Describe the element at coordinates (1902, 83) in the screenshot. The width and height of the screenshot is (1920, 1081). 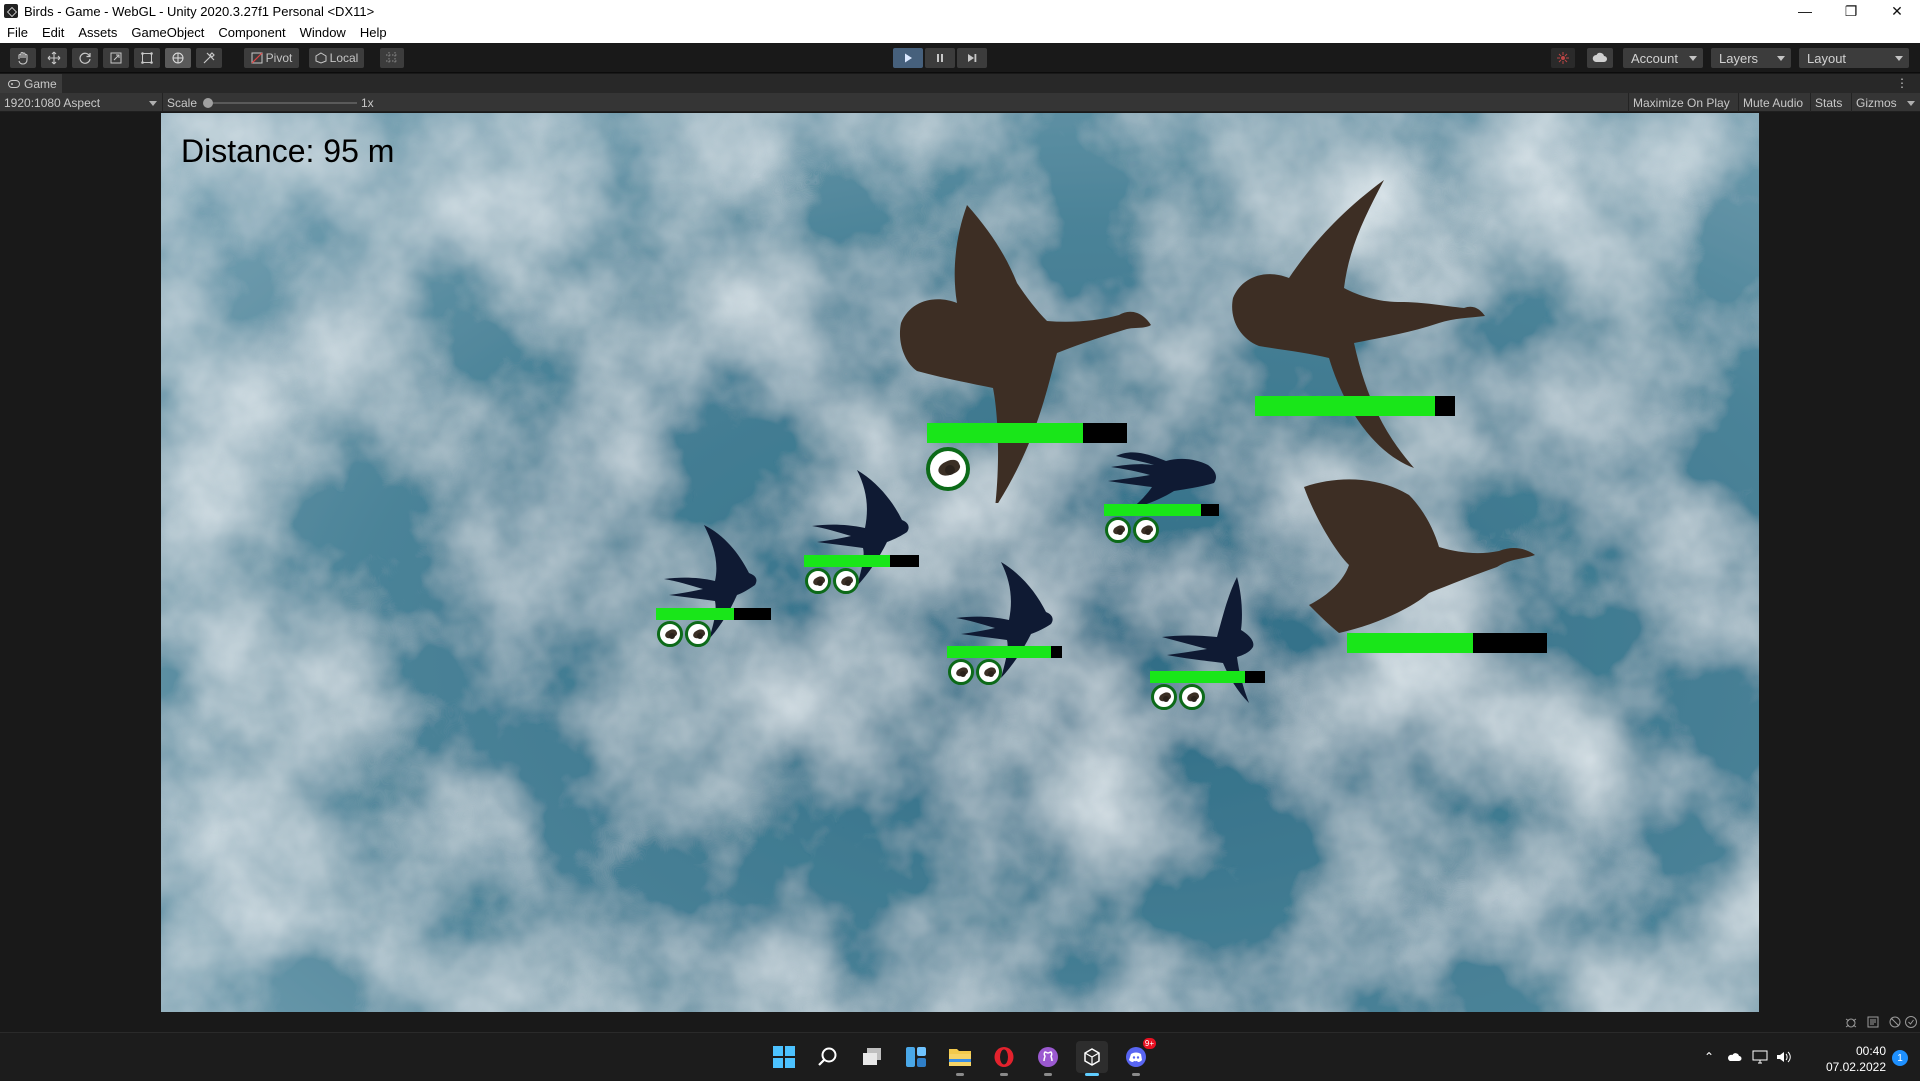
I see `more-options-icon: ⋮` at that location.